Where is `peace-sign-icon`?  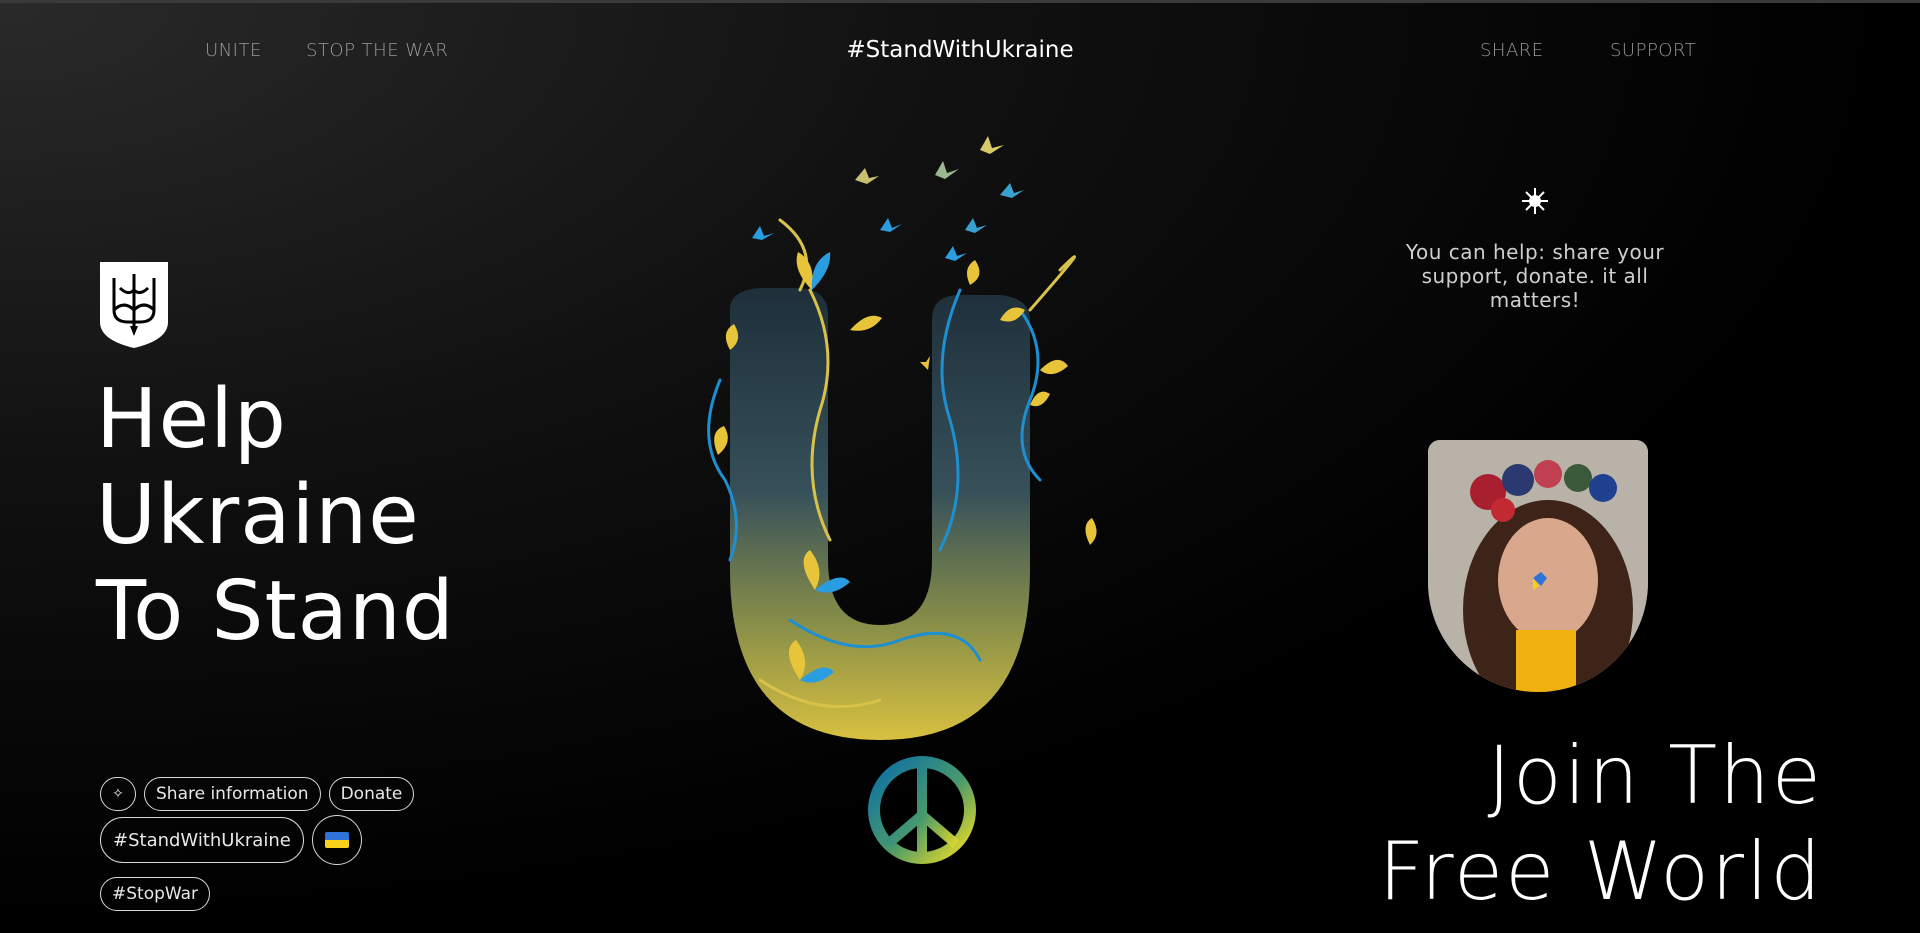
peace-sign-icon is located at coordinates (922, 810).